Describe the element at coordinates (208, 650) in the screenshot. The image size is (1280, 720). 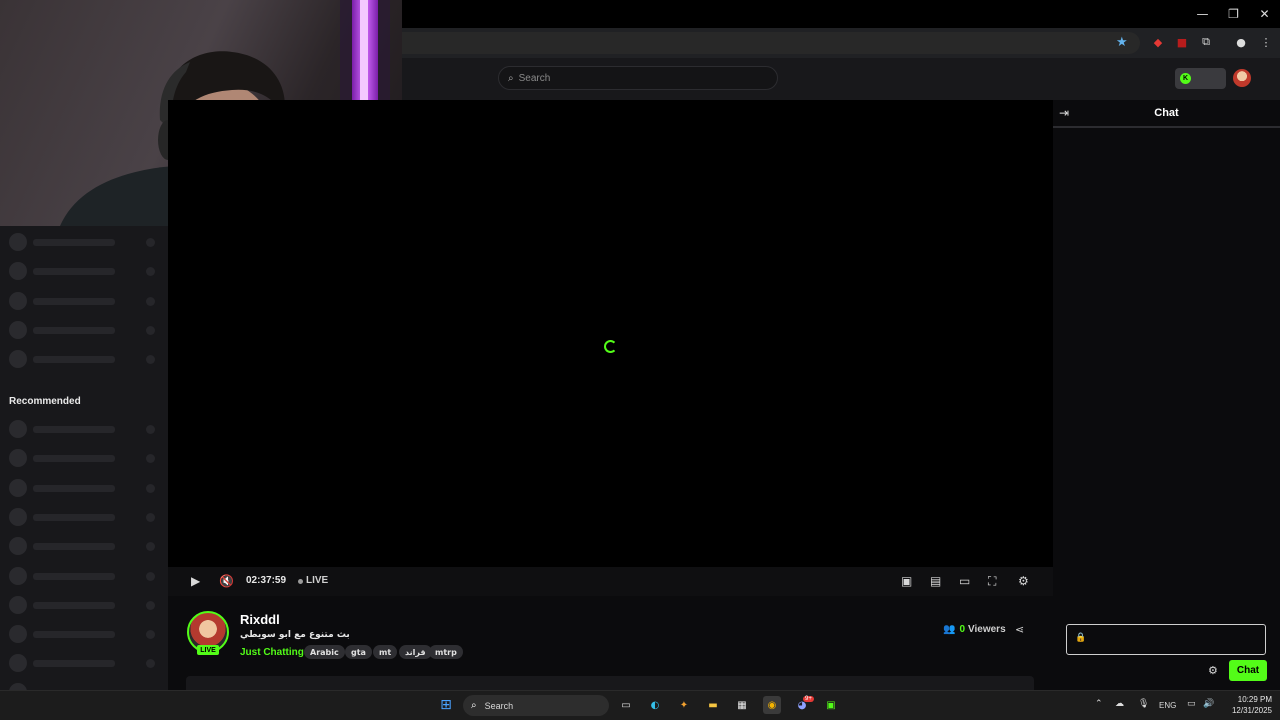
I see `live-badge: LIVE` at that location.